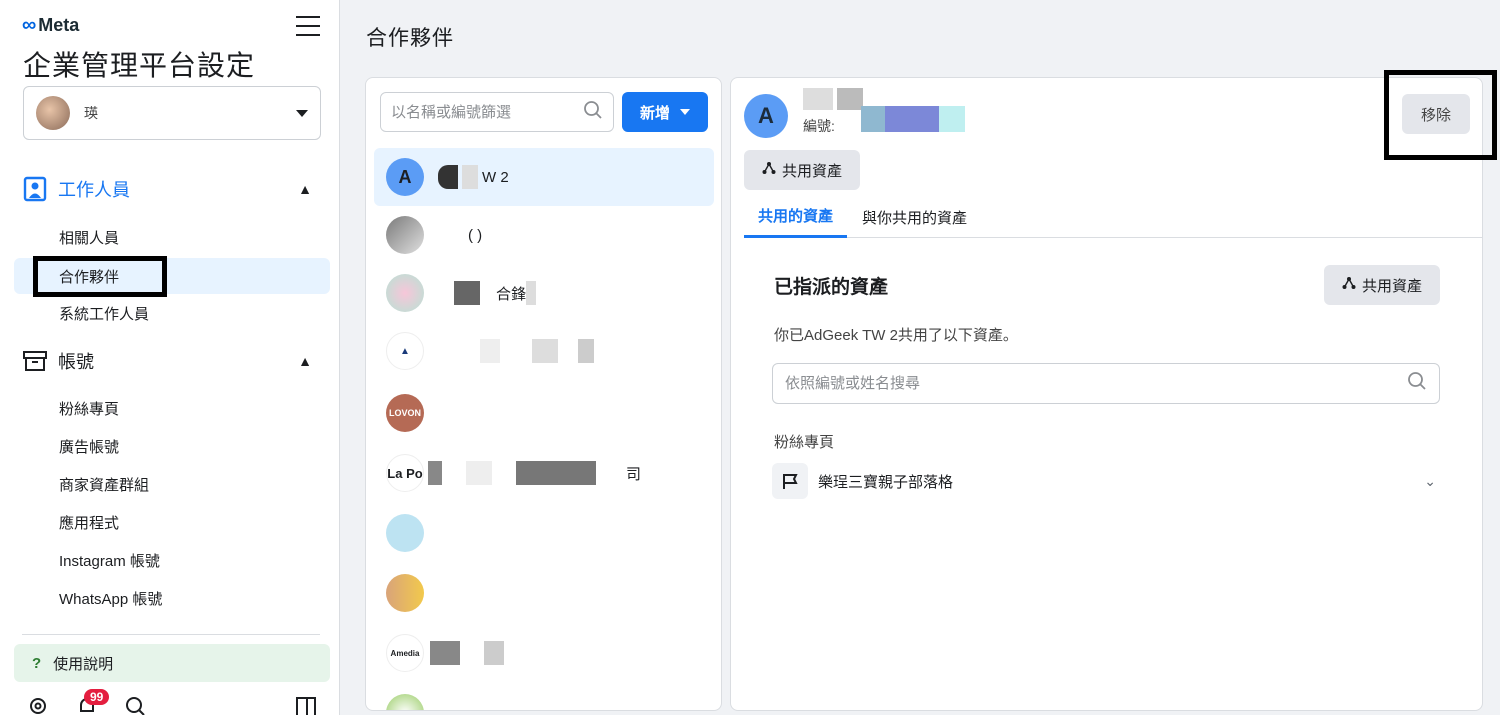 This screenshot has height=715, width=1500. I want to click on partner-avatar: A, so click(405, 177).